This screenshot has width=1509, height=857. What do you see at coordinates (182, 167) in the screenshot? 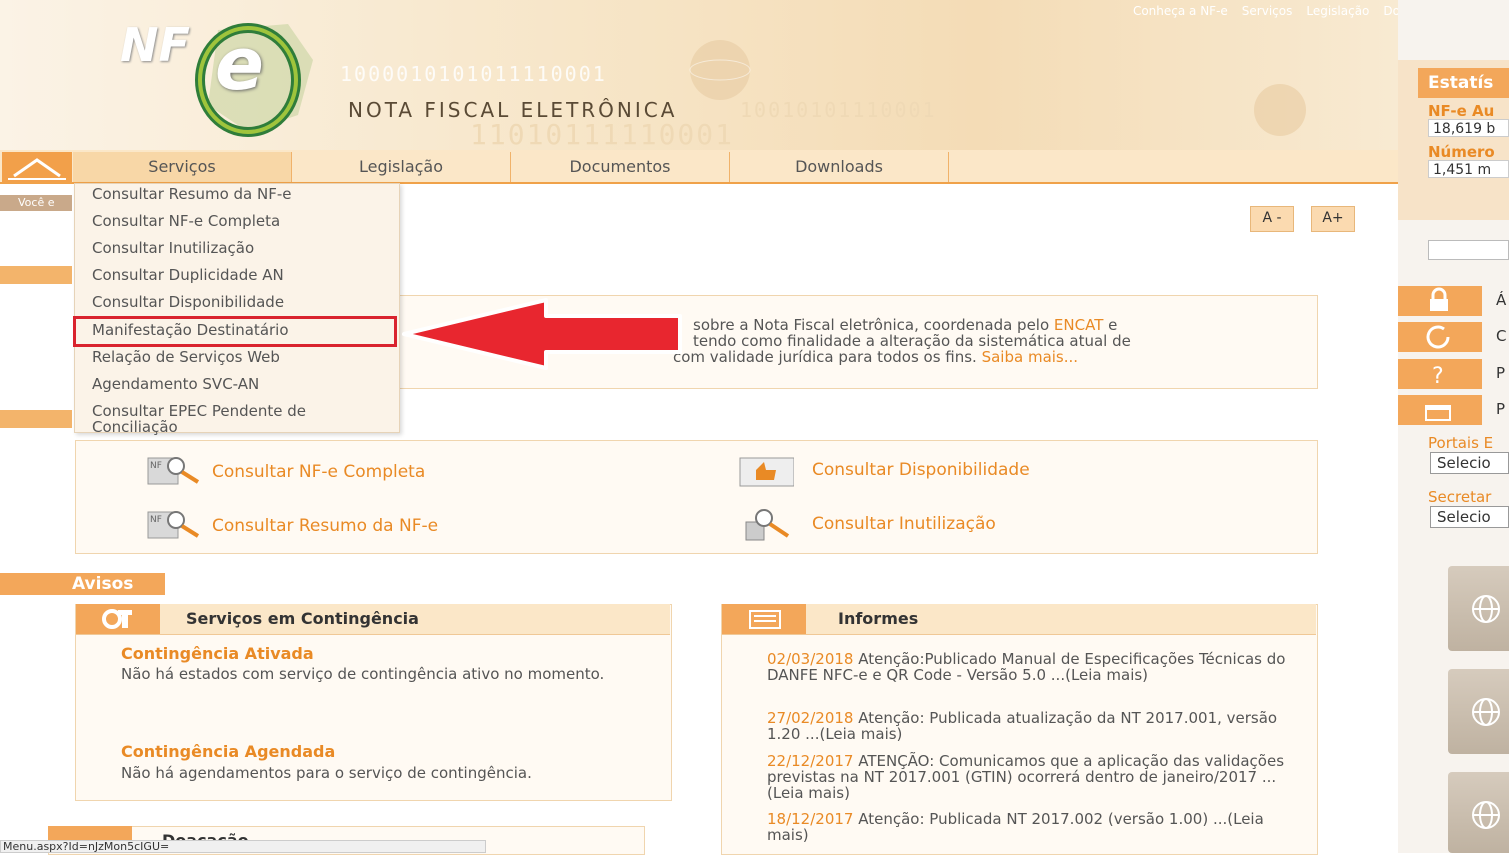
I see `tab-servicos: Serviços` at bounding box center [182, 167].